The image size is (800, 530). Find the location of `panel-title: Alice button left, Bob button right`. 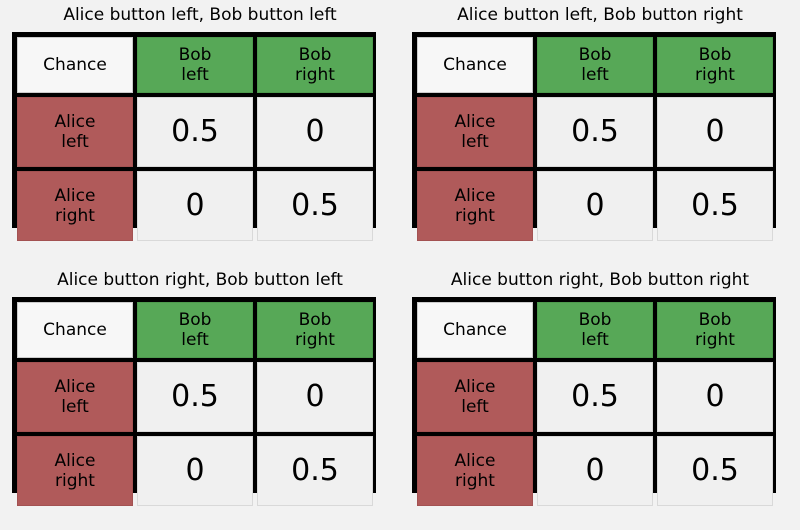

panel-title: Alice button left, Bob button right is located at coordinates (600, 15).